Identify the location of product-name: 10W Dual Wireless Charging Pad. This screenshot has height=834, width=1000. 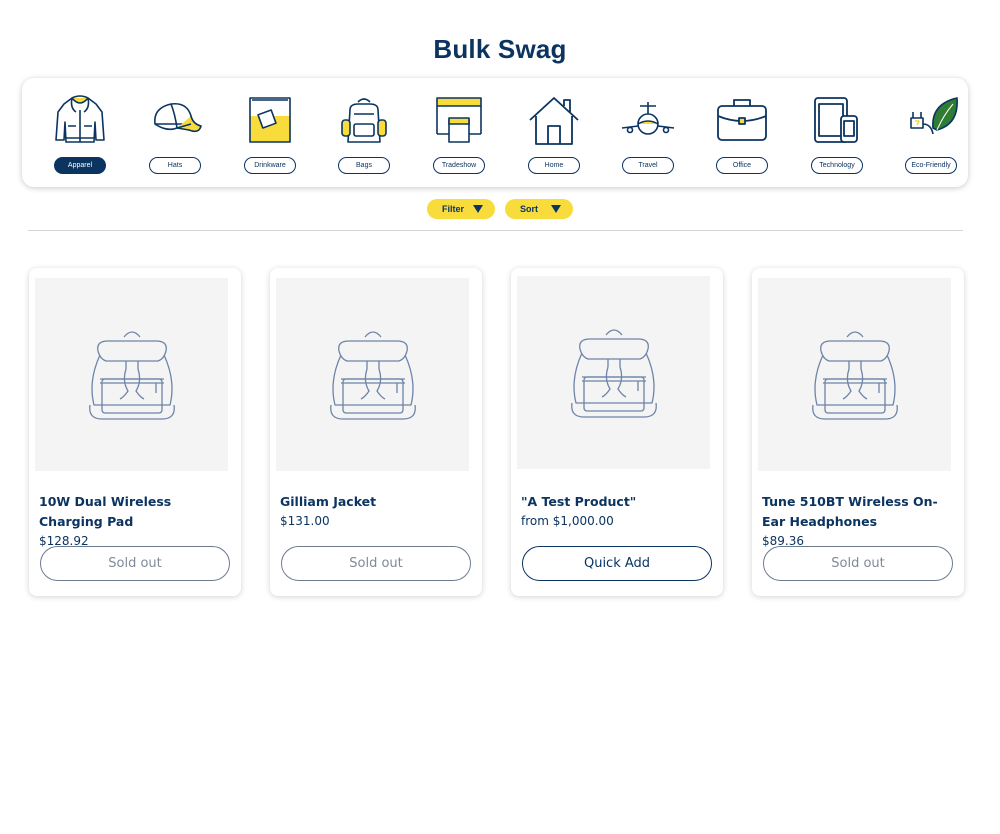
(137, 512).